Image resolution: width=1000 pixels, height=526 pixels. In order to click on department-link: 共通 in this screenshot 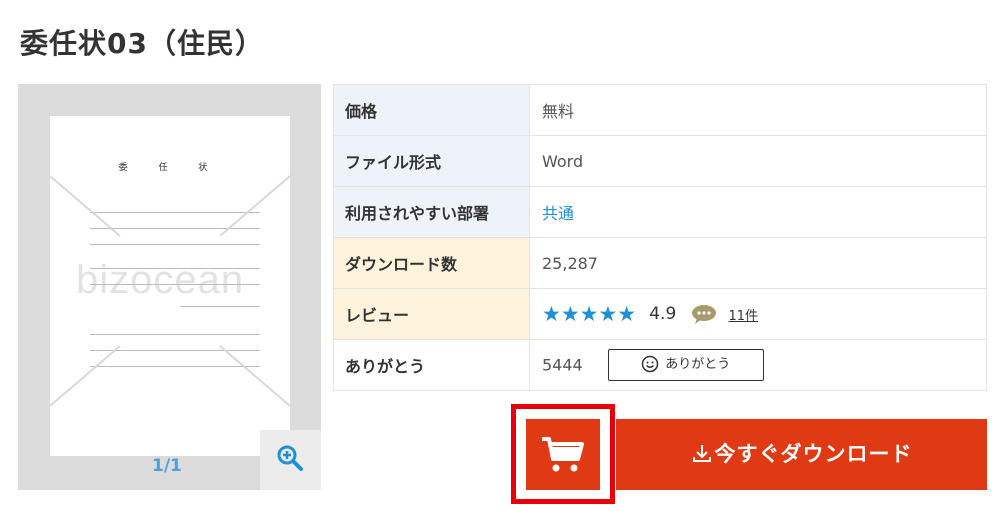, I will do `click(558, 213)`.